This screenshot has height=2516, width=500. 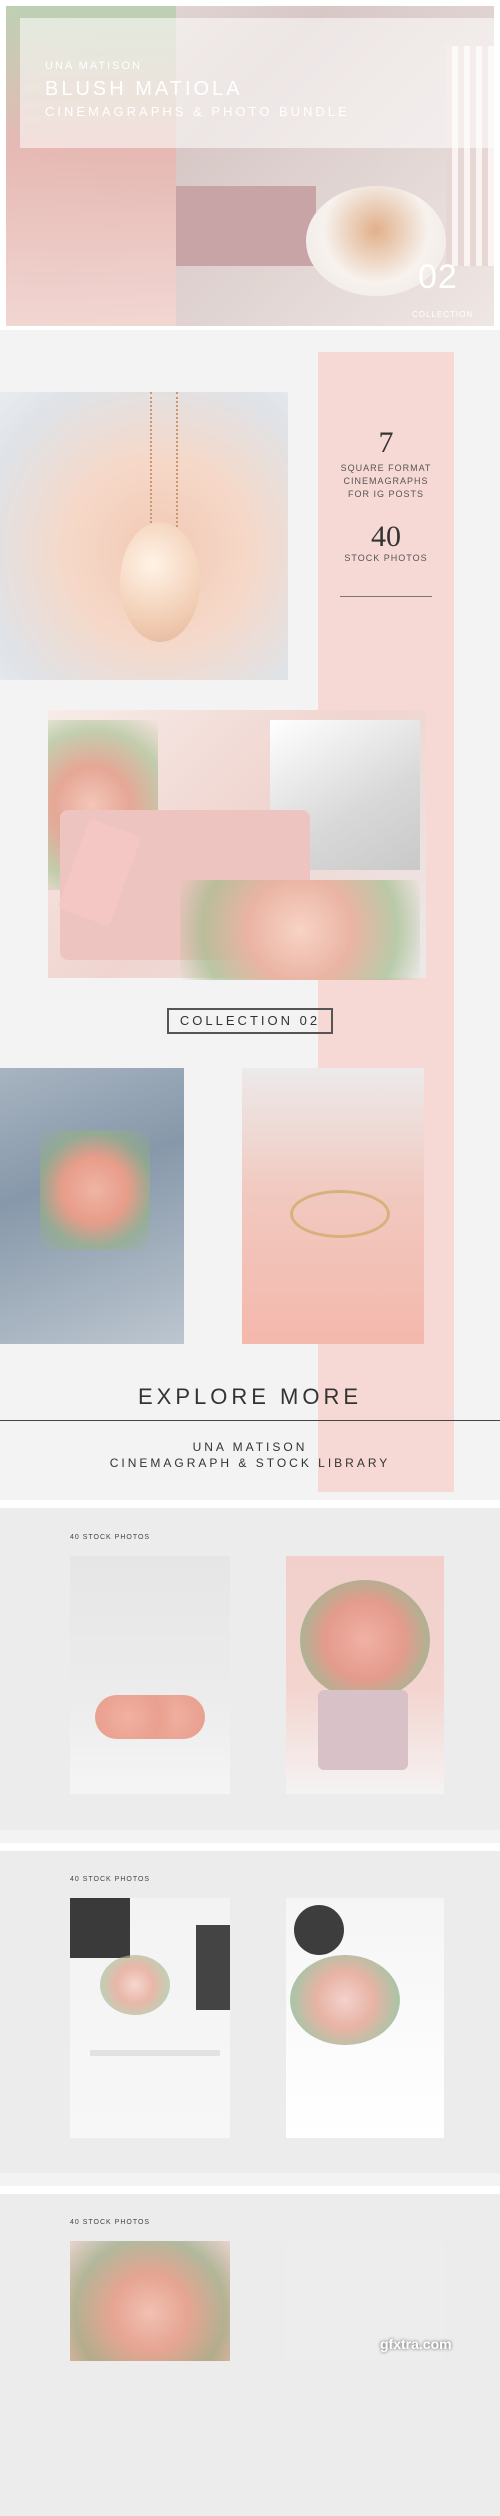 I want to click on brand-name: UNA MATISON, so click(x=93, y=66).